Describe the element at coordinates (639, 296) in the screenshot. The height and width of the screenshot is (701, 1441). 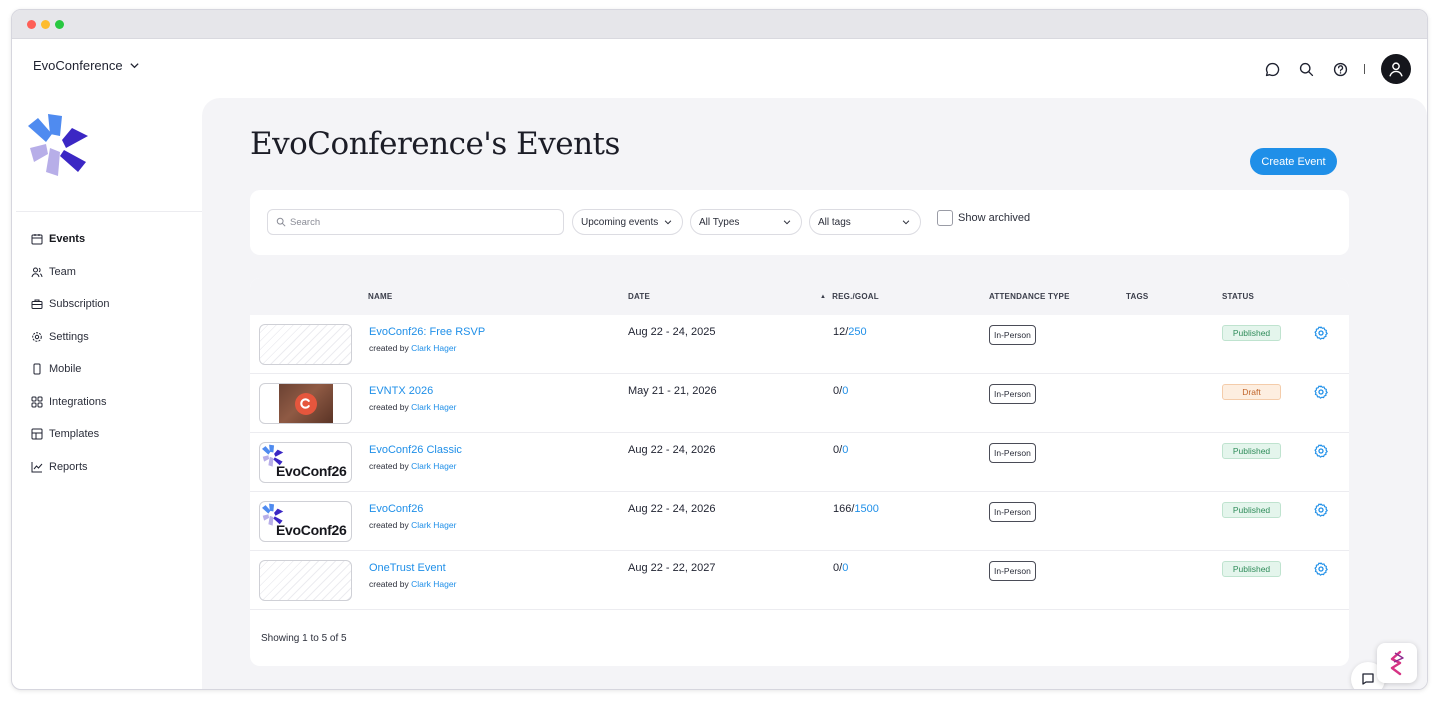
I see `column-header-date: DATE` at that location.